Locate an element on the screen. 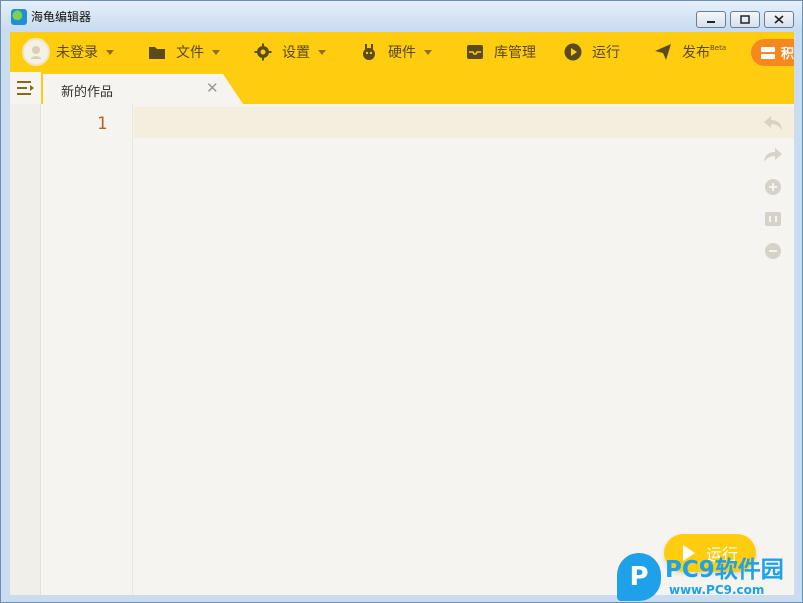 The height and width of the screenshot is (603, 803). menu-icon is located at coordinates (25, 88).